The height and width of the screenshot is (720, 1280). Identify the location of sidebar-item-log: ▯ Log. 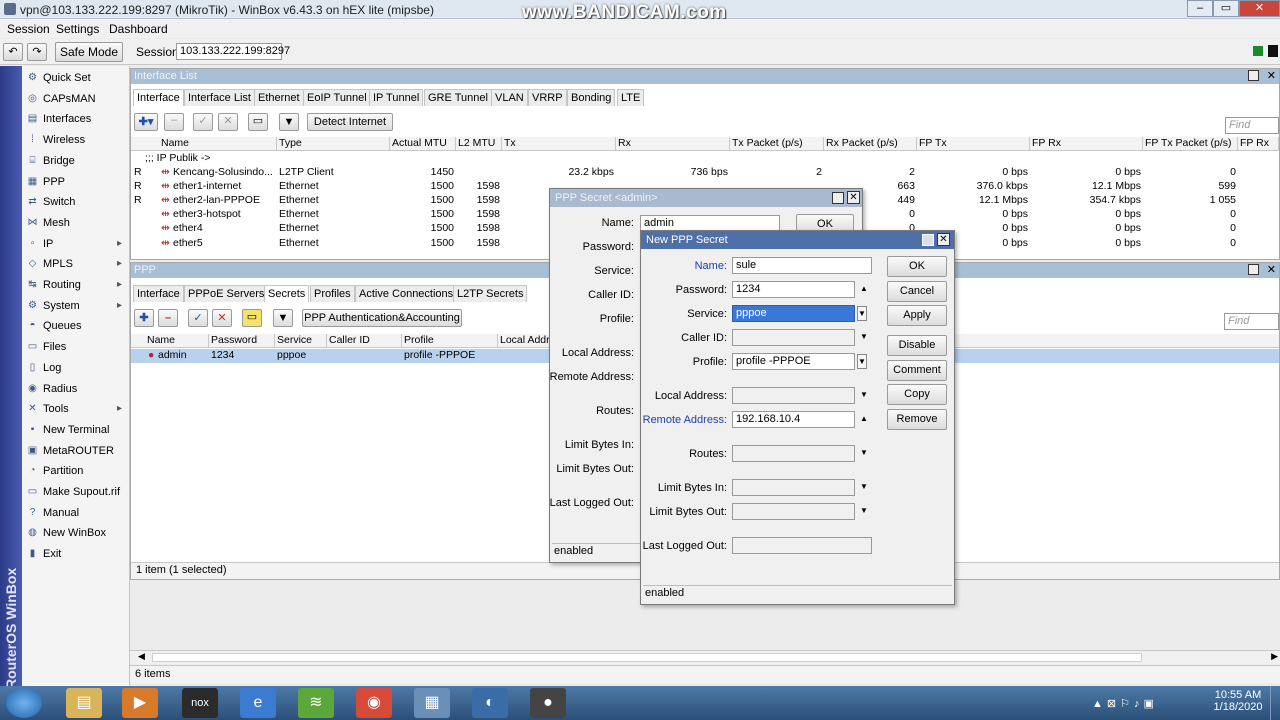
(76, 368).